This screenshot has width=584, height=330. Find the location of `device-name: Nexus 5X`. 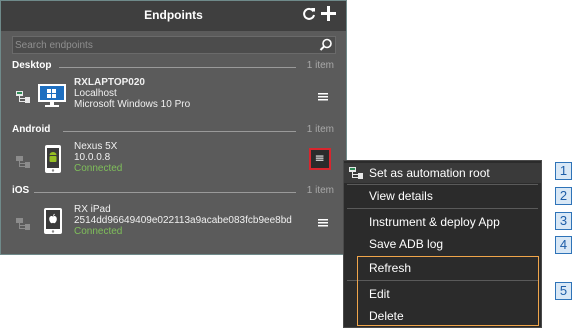

device-name: Nexus 5X is located at coordinates (96, 146).